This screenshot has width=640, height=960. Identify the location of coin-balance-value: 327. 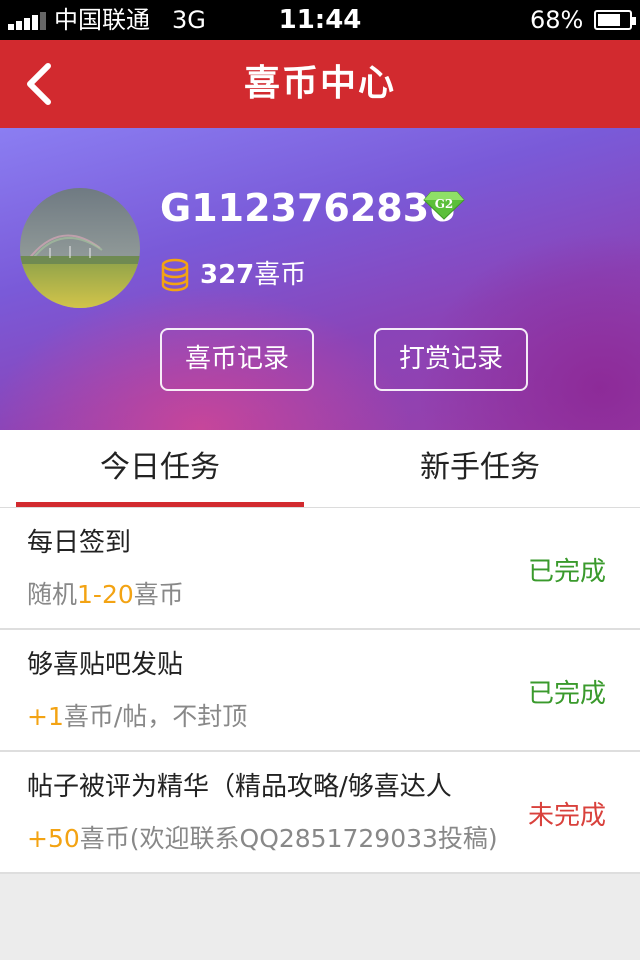
(227, 275).